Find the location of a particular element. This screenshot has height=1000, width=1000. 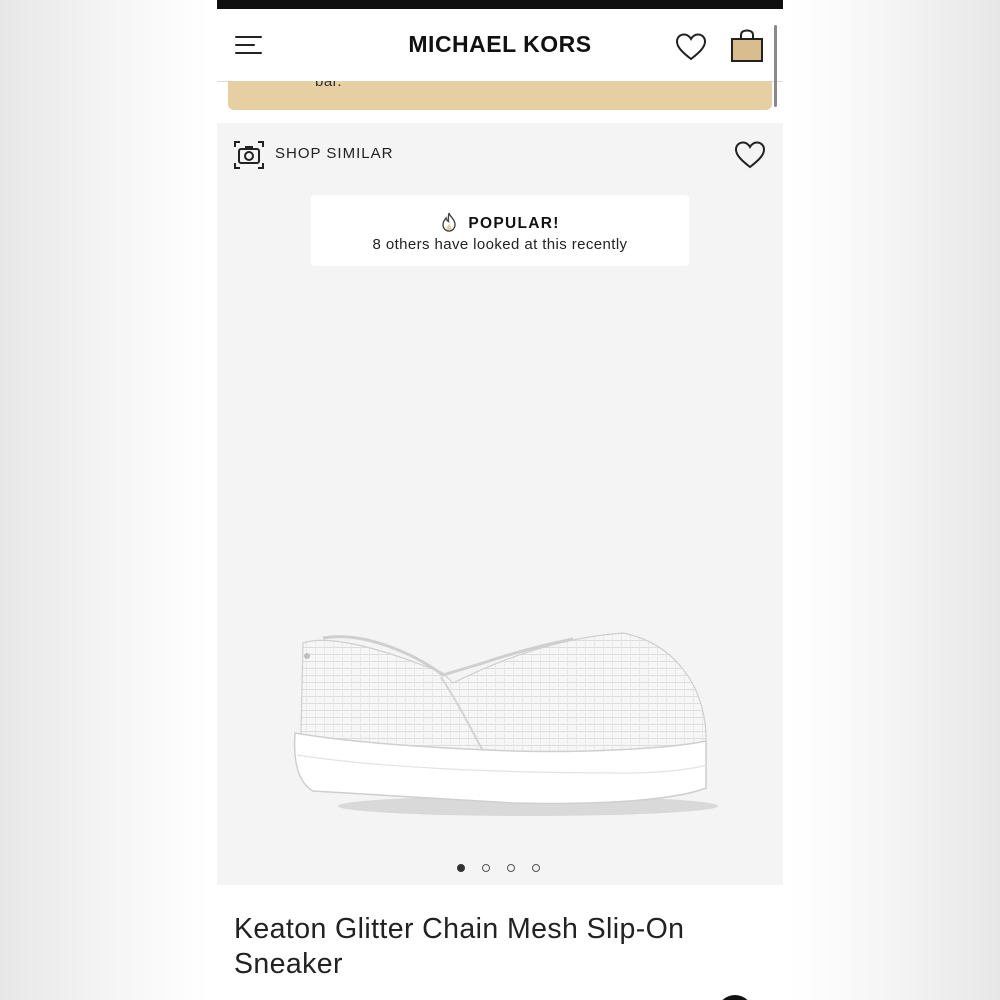

shopping-bag-icon is located at coordinates (747, 46).